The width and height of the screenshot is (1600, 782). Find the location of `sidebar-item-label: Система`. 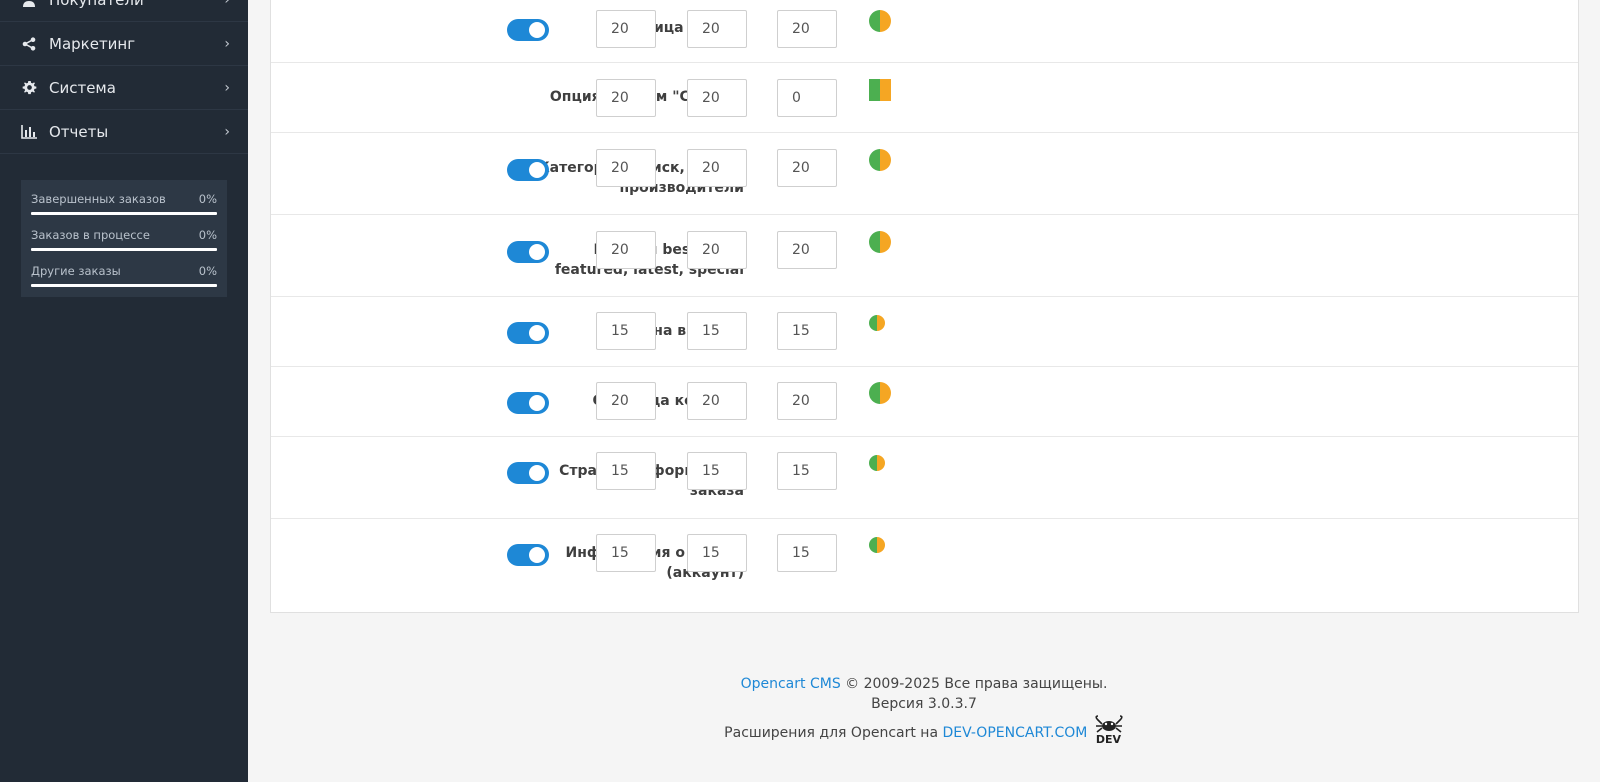

sidebar-item-label: Система is located at coordinates (82, 87).